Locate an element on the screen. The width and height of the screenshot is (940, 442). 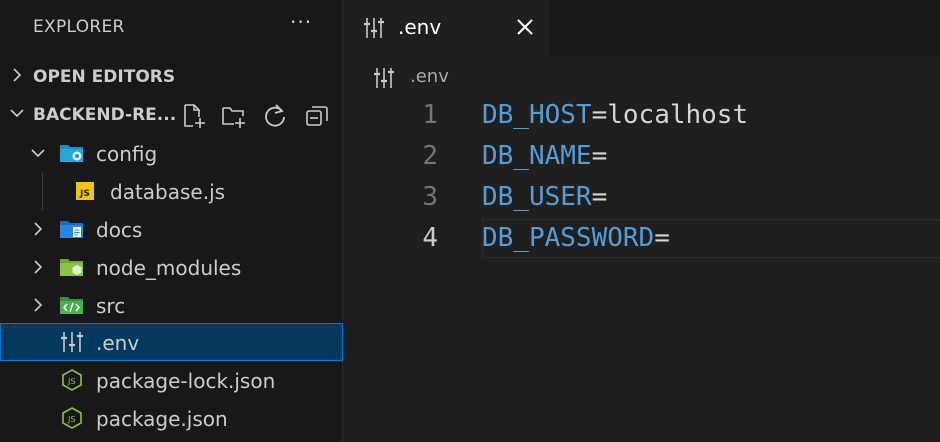
code-line: 2 DB_NAME= is located at coordinates (642, 157).